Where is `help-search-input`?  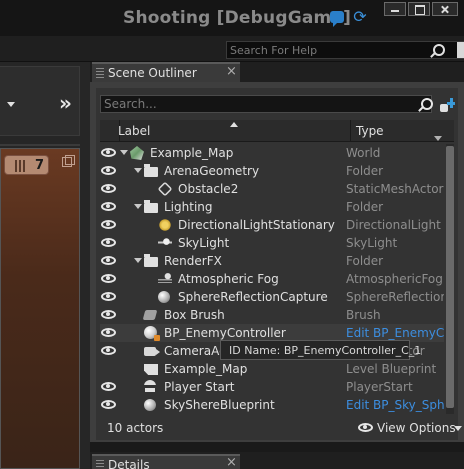
help-search-input is located at coordinates (325, 50).